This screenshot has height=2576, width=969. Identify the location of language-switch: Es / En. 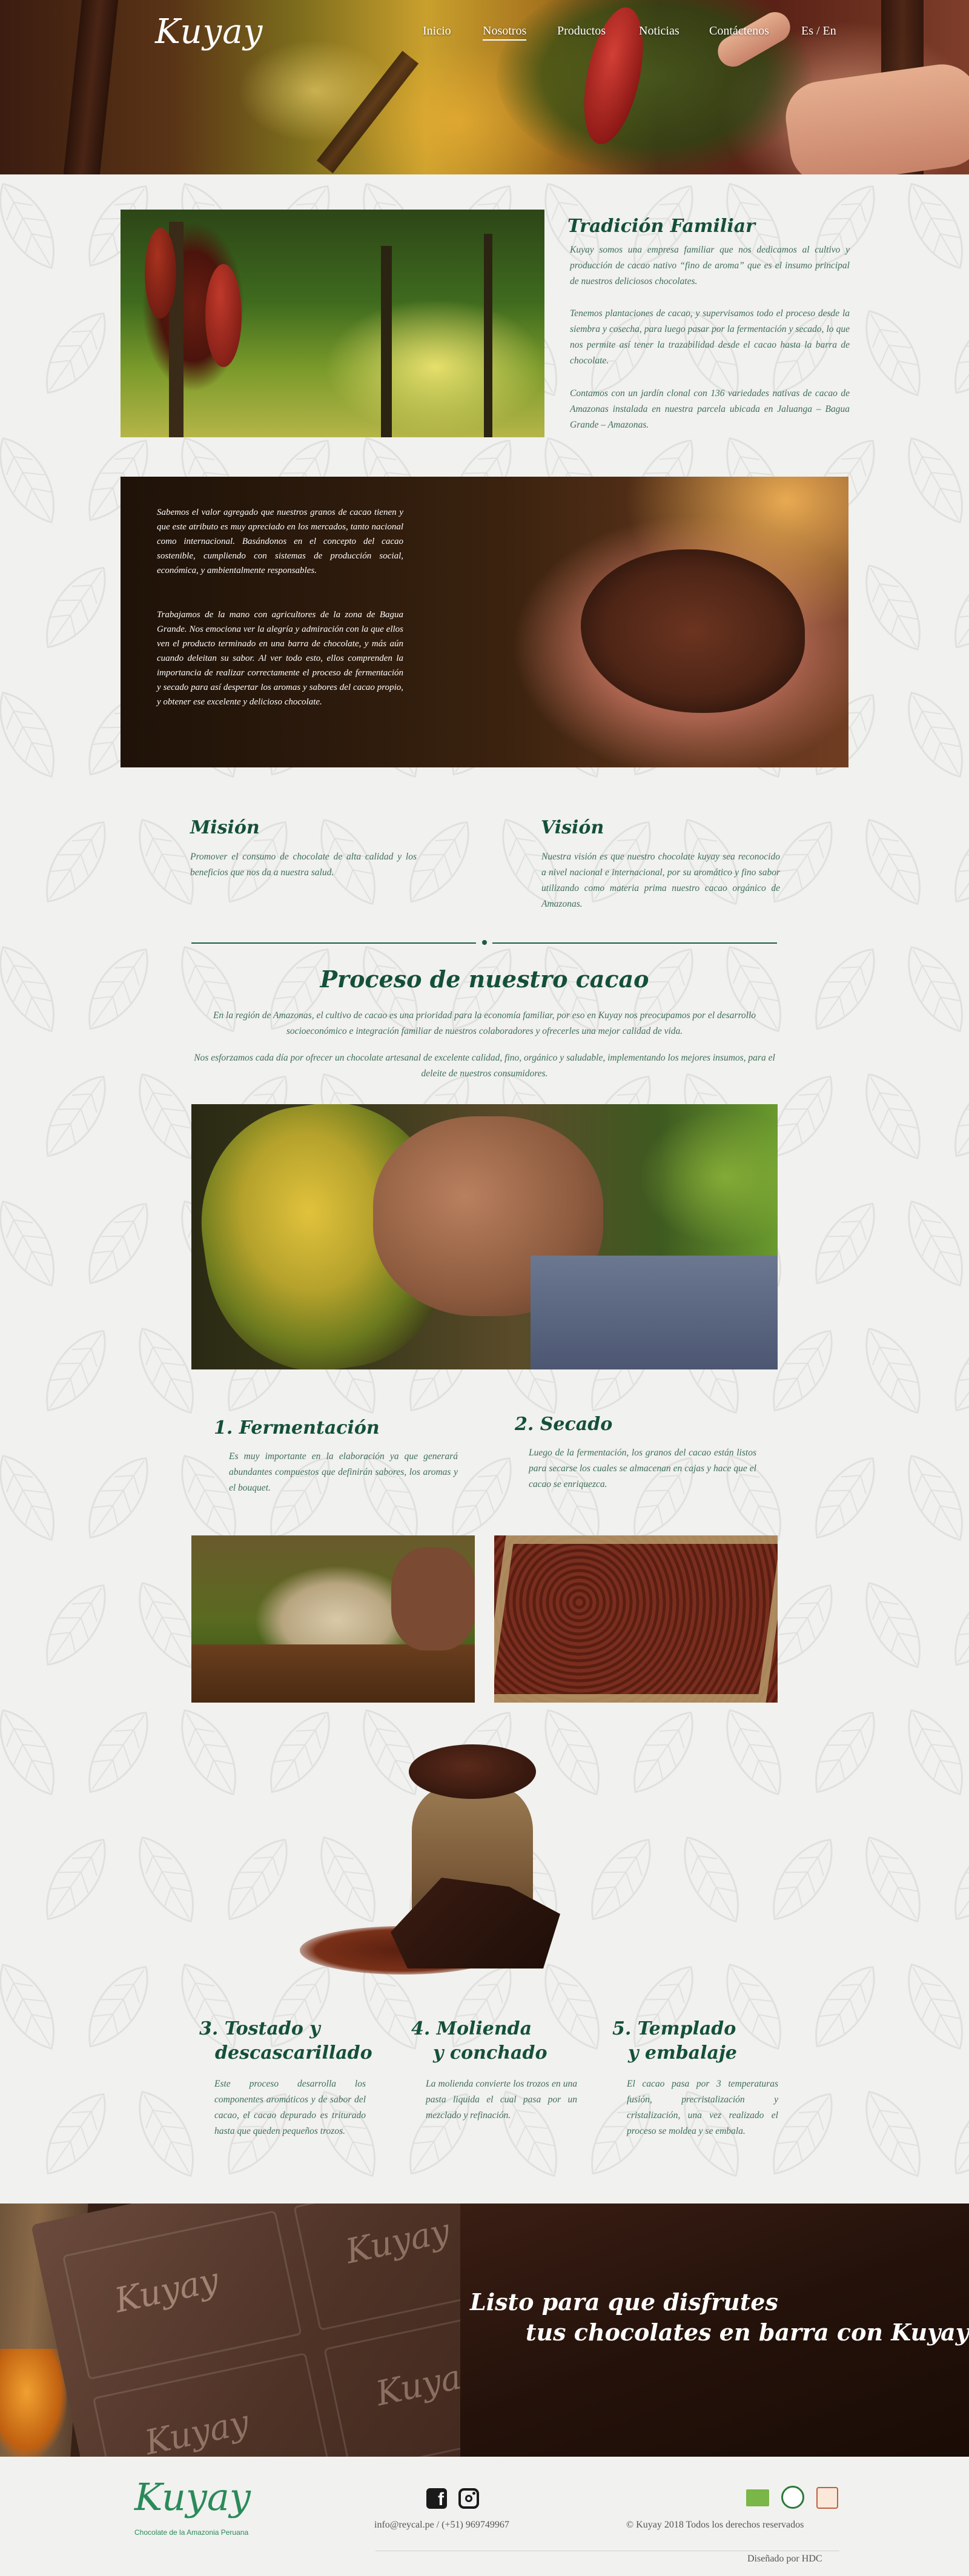
(818, 31).